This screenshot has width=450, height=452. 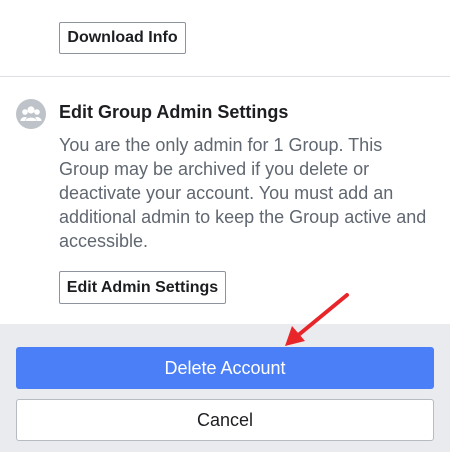 I want to click on group-icon, so click(x=31, y=114).